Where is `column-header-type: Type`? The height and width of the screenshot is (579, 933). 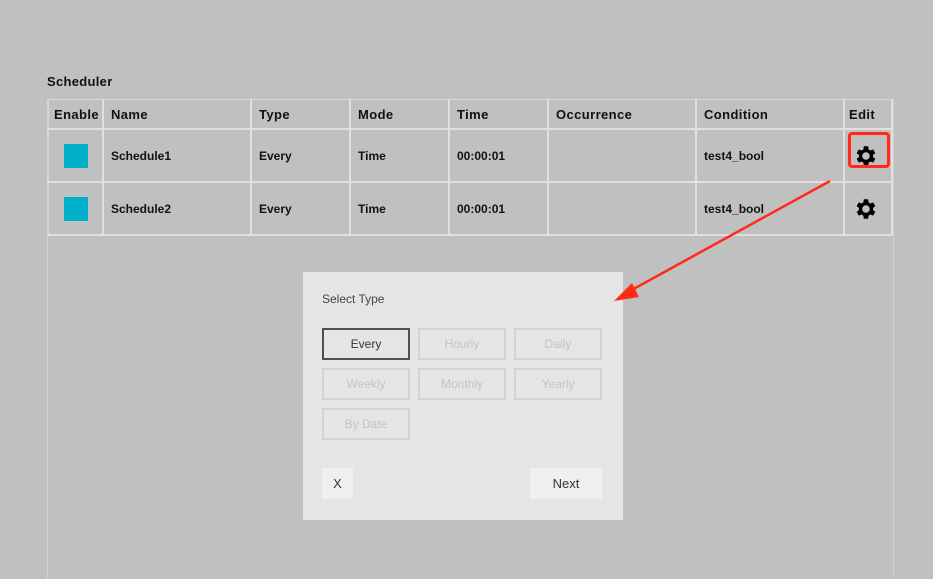
column-header-type: Type is located at coordinates (300, 114).